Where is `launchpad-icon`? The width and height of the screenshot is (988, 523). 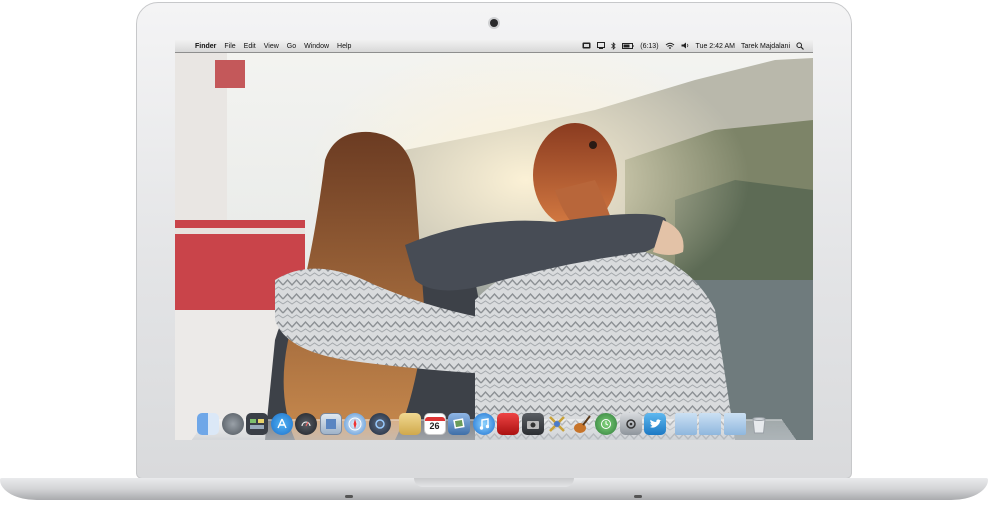 launchpad-icon is located at coordinates (232, 424).